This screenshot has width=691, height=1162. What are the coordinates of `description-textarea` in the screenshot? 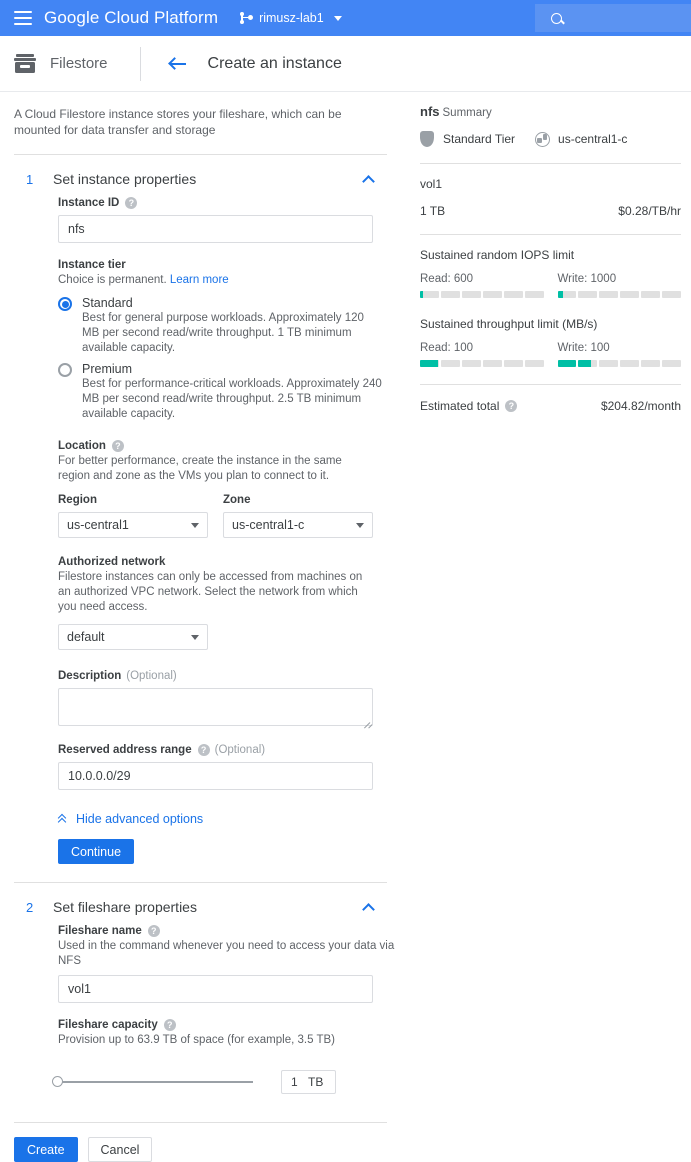 It's located at (215, 708).